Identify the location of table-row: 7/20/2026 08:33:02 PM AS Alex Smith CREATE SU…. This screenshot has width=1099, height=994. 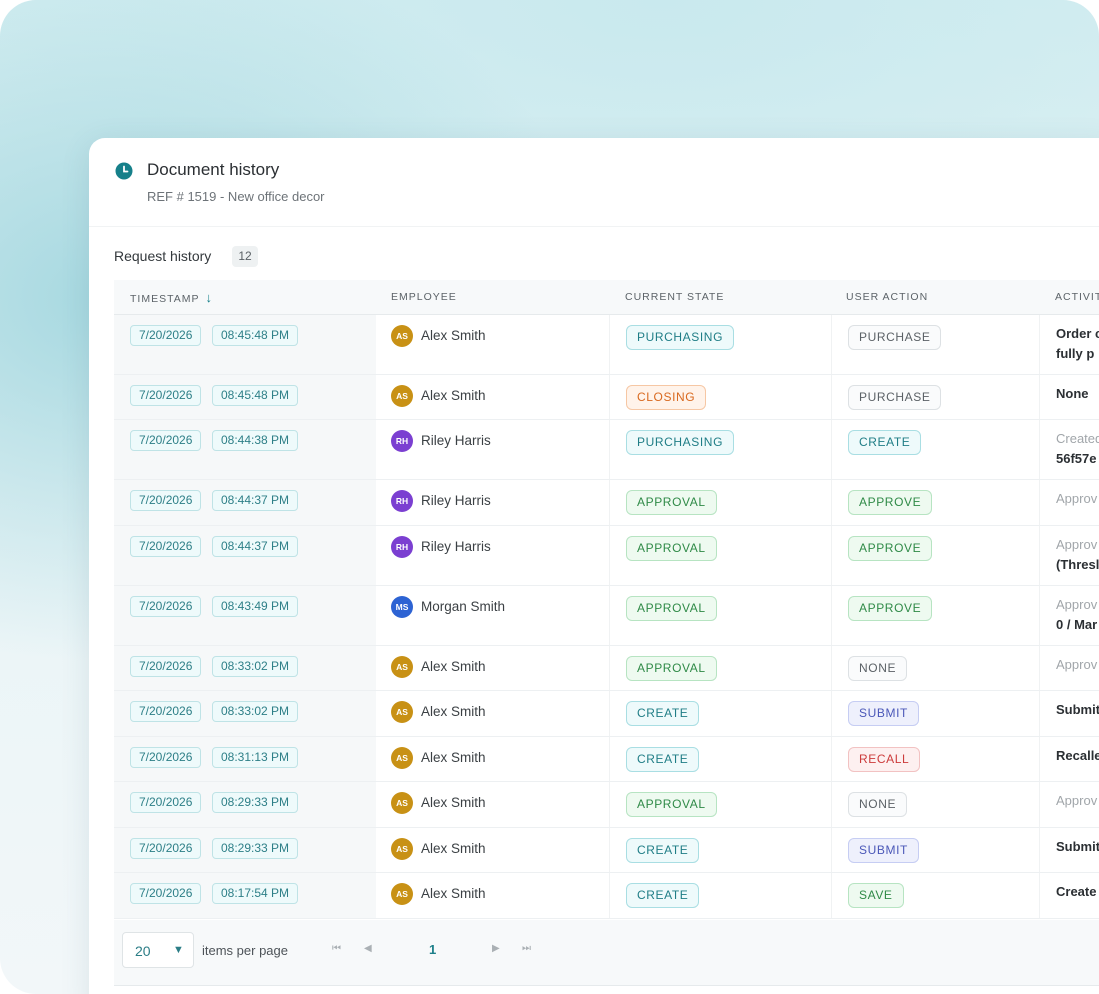
(606, 714).